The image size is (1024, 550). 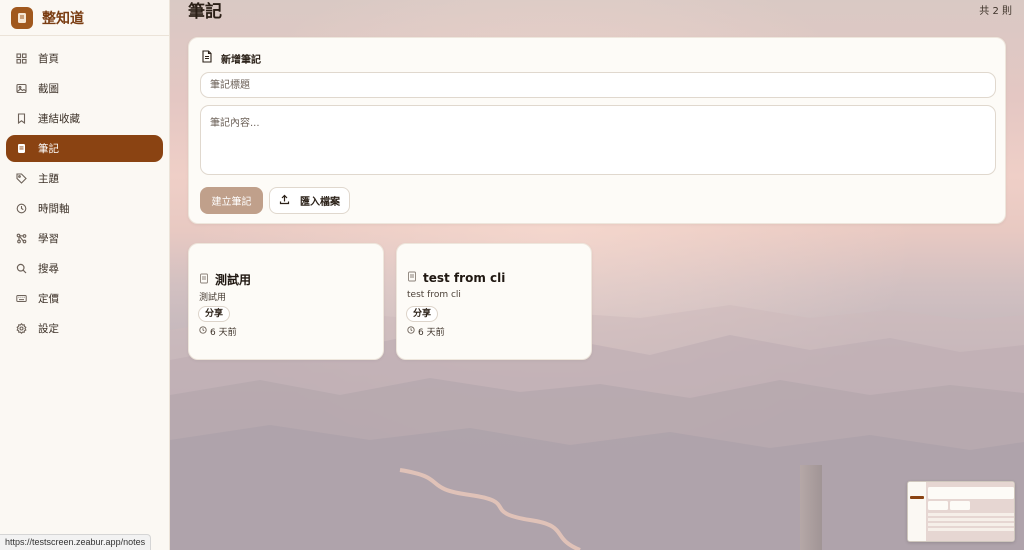 I want to click on sidebar-item-learning: 學習, so click(x=84, y=238).